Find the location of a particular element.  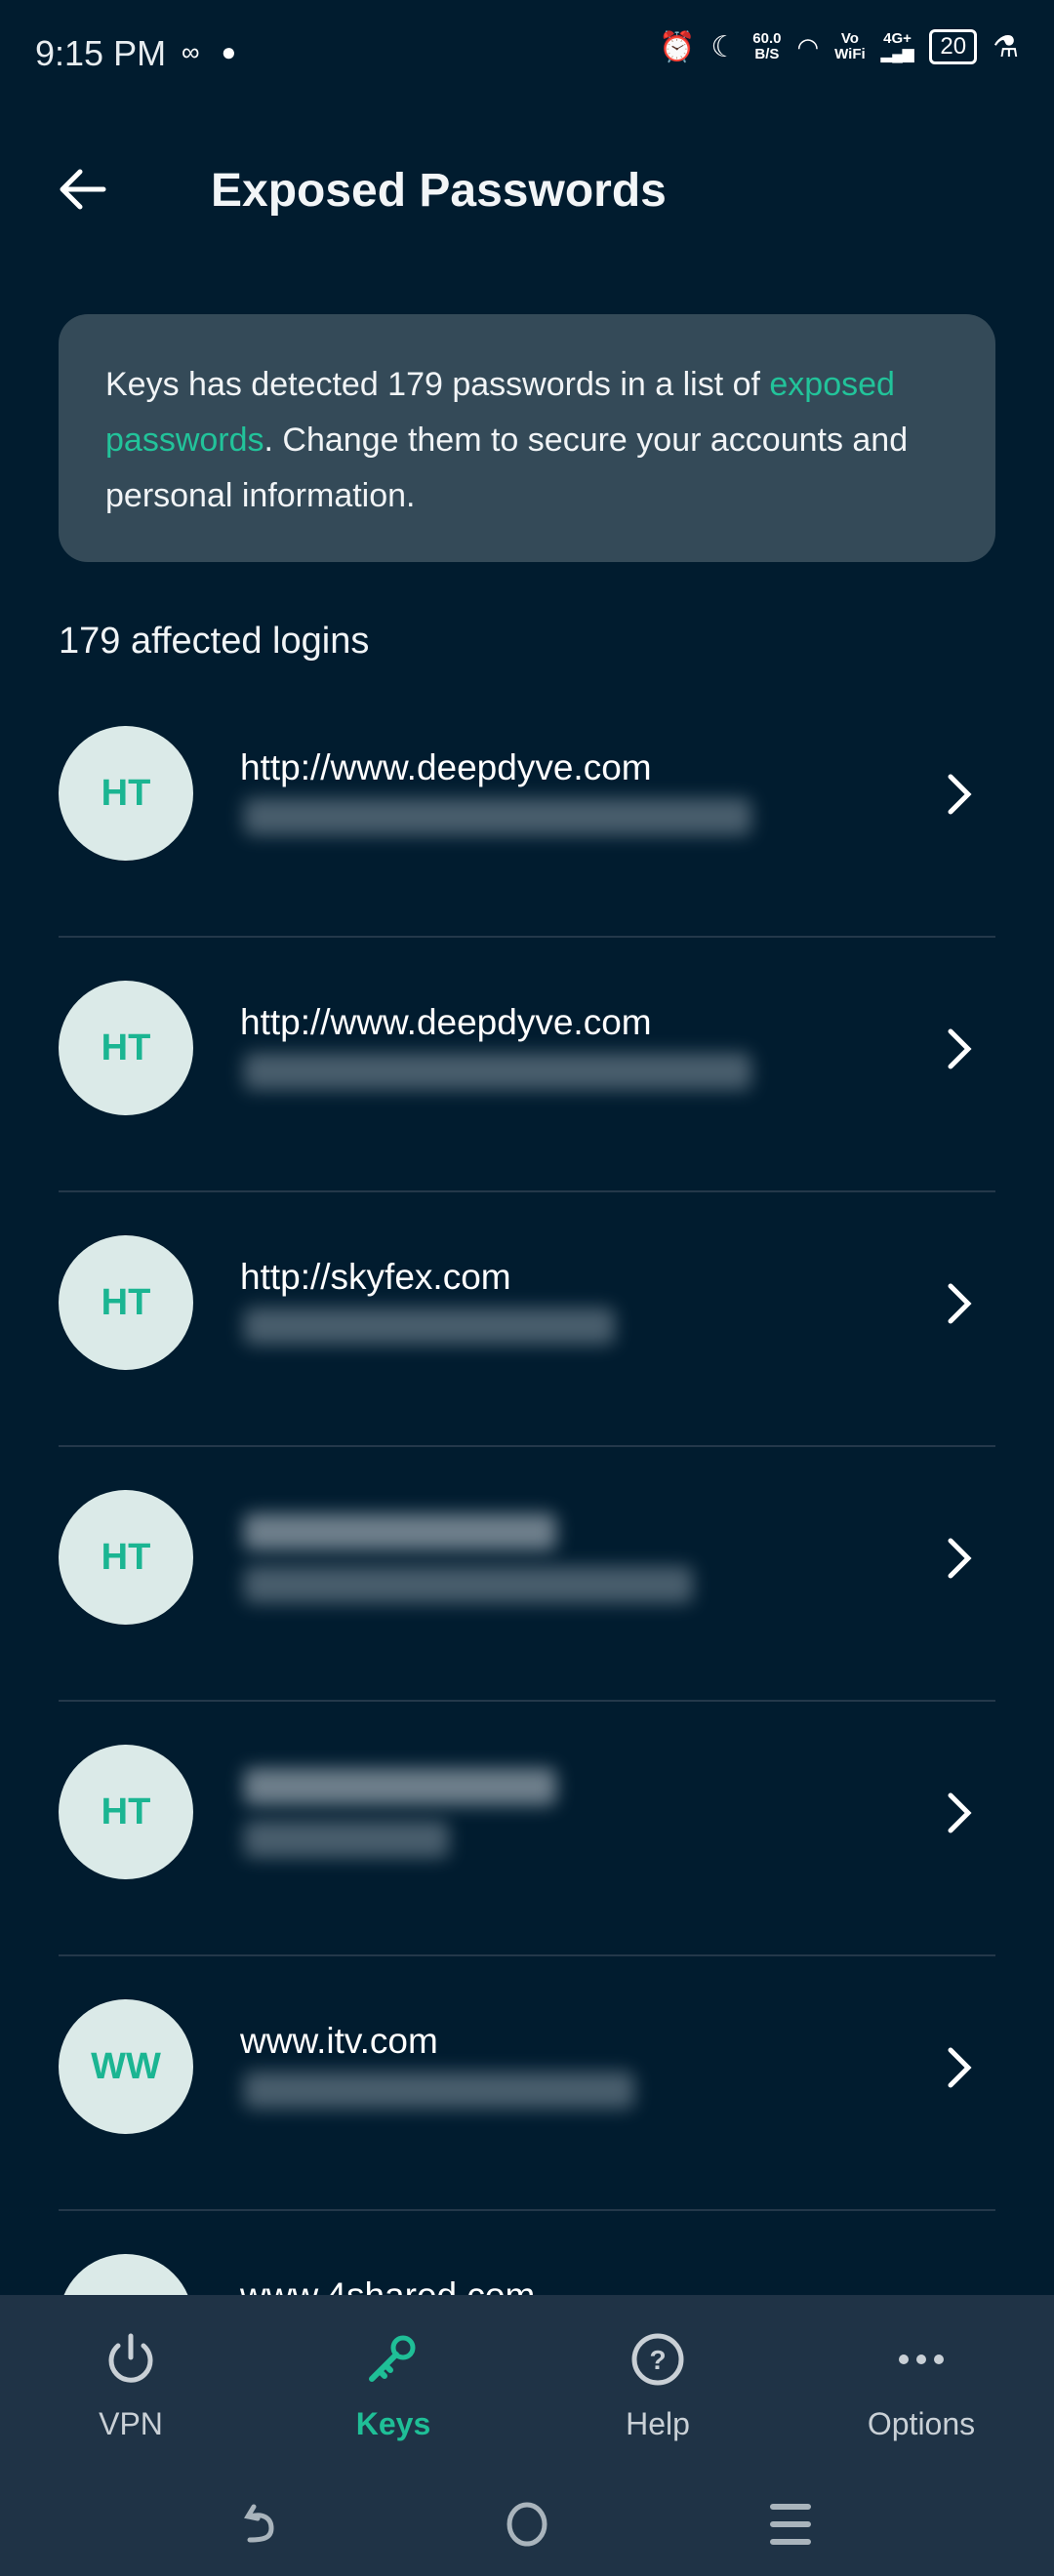

wifi-icon: ◠ is located at coordinates (808, 46).